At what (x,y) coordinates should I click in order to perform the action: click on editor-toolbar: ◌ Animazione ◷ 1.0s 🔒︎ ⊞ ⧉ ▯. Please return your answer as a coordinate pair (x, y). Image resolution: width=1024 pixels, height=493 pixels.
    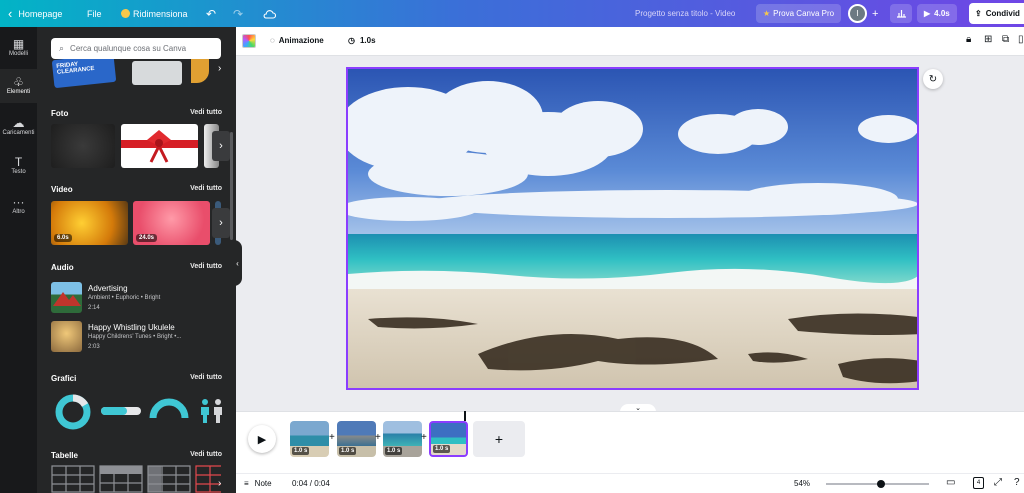
    Looking at the image, I should click on (630, 41).